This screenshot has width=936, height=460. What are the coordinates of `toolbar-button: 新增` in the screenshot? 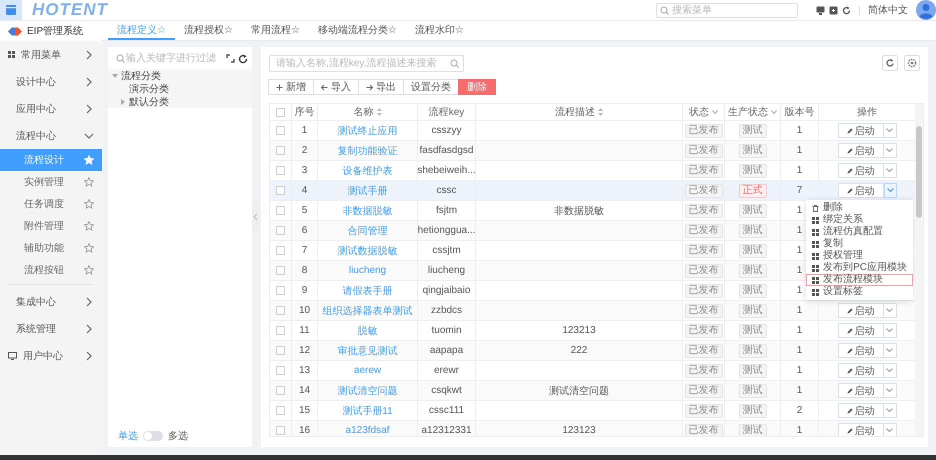 It's located at (291, 87).